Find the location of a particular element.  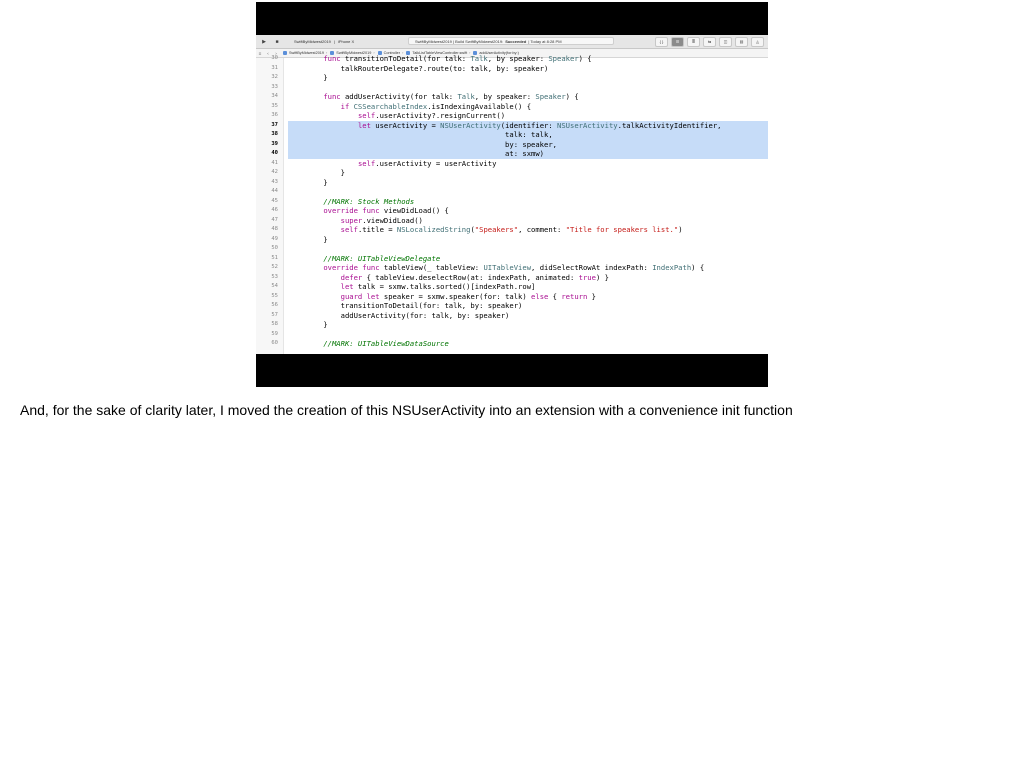

scheme-device: iPhone X is located at coordinates (346, 41).